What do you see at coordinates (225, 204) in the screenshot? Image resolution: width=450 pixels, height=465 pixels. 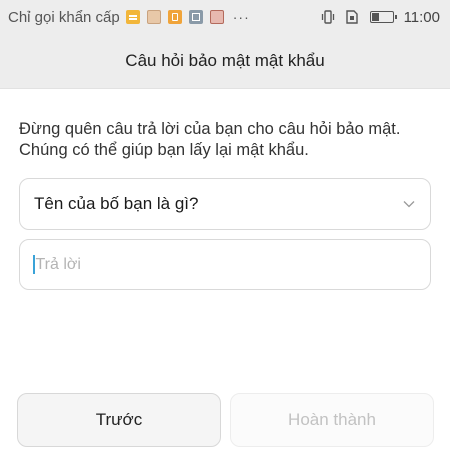 I see `security-question-select: Tên của bố bạn là gì?` at bounding box center [225, 204].